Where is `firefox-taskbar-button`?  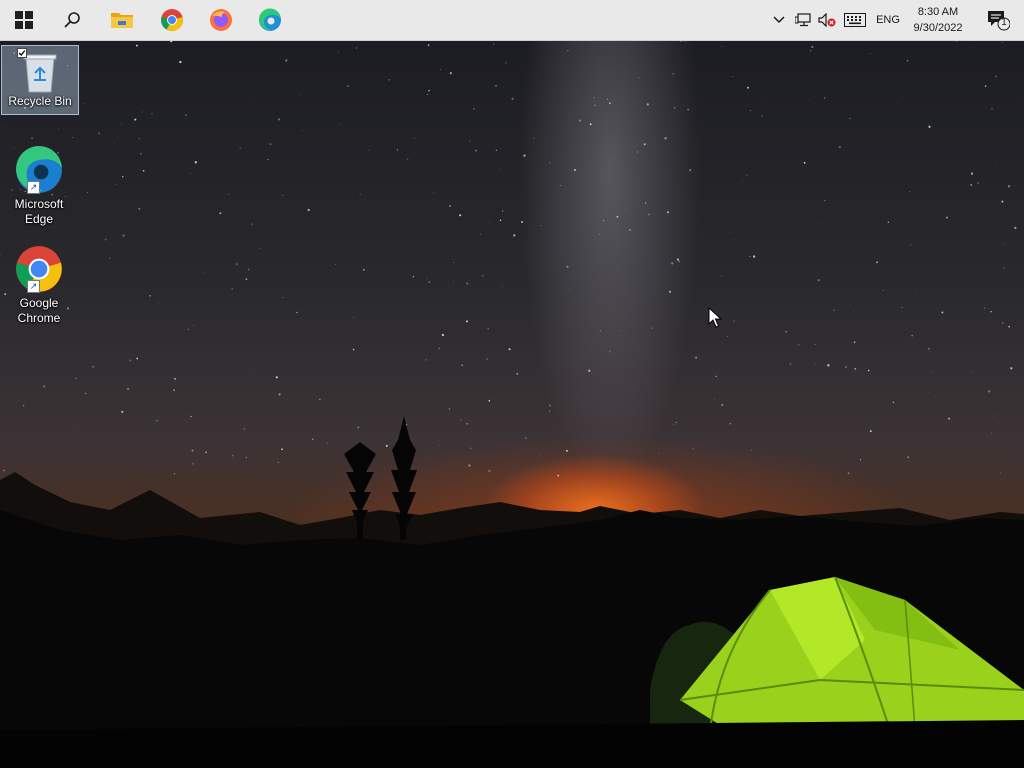
firefox-taskbar-button is located at coordinates (221, 20).